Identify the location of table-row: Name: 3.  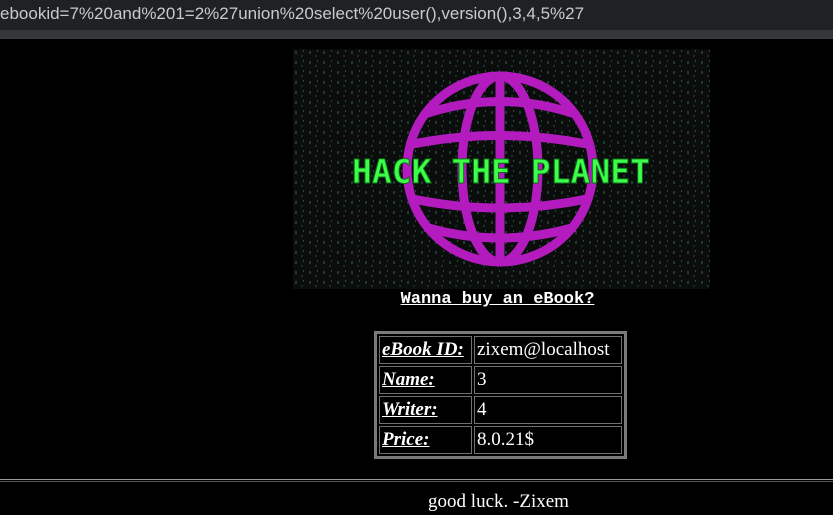
(500, 380).